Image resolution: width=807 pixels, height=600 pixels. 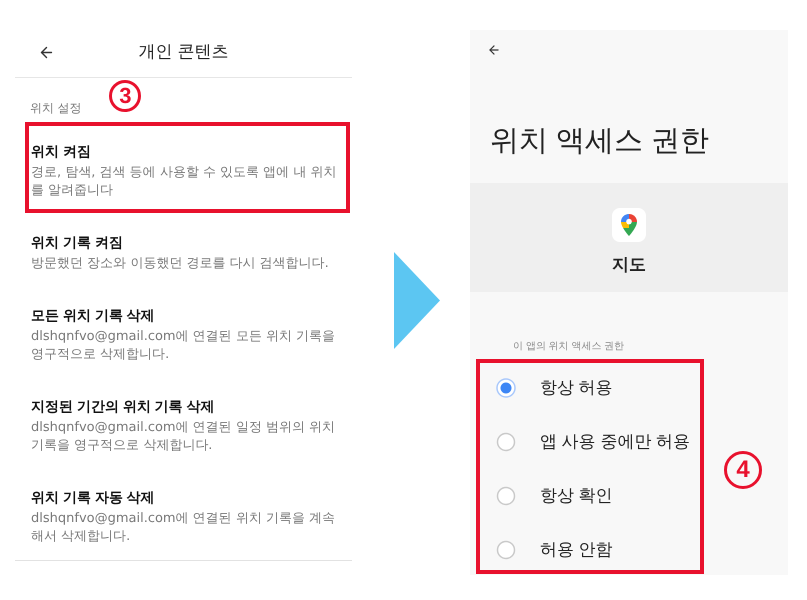 What do you see at coordinates (629, 225) in the screenshot?
I see `map-pin-icon` at bounding box center [629, 225].